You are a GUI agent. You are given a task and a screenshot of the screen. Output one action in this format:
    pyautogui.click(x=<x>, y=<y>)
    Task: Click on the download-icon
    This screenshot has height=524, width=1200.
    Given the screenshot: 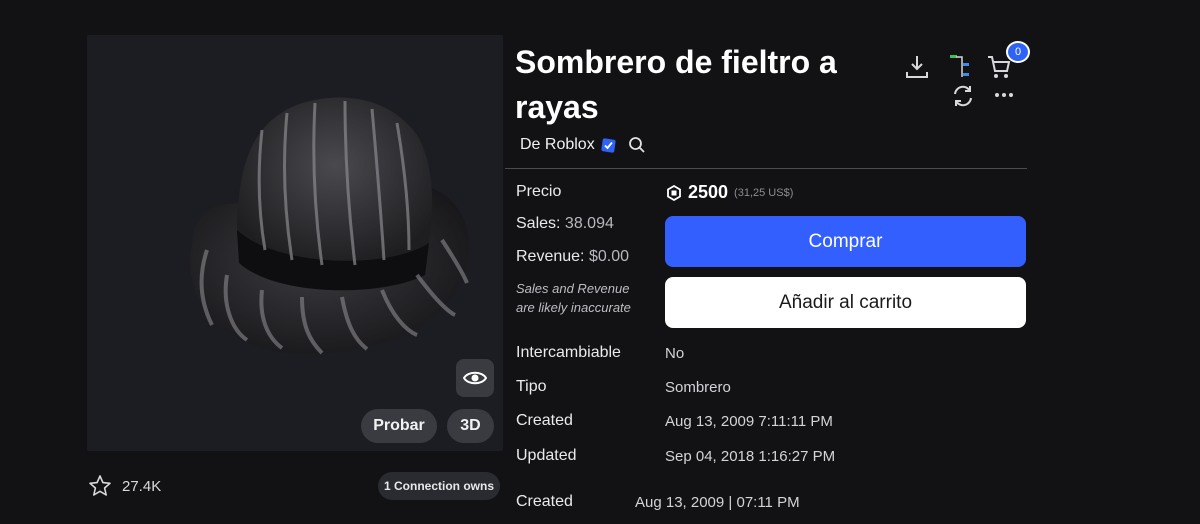 What is the action you would take?
    pyautogui.click(x=917, y=67)
    